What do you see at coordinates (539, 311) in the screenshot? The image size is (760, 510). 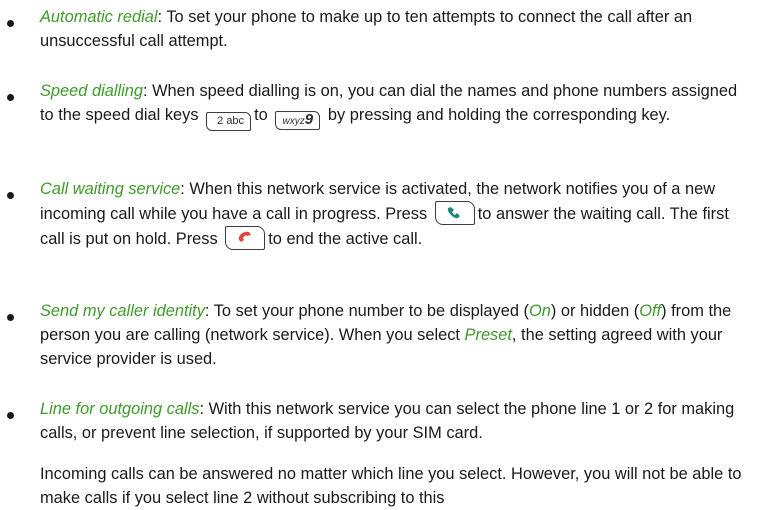 I see `option-on: On` at bounding box center [539, 311].